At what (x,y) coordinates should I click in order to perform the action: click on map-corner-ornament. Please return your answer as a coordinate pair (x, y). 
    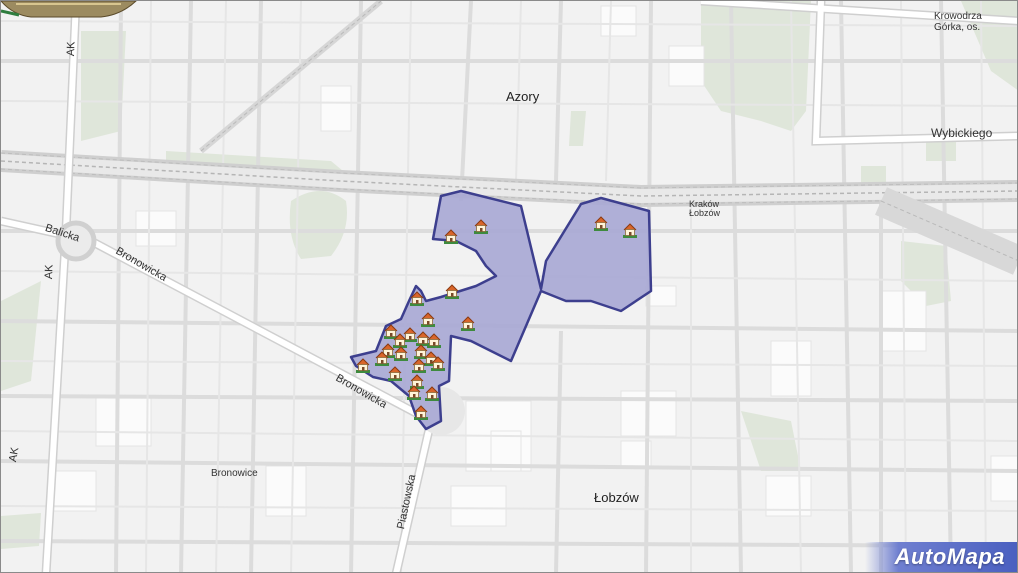
    Looking at the image, I should click on (69, 9).